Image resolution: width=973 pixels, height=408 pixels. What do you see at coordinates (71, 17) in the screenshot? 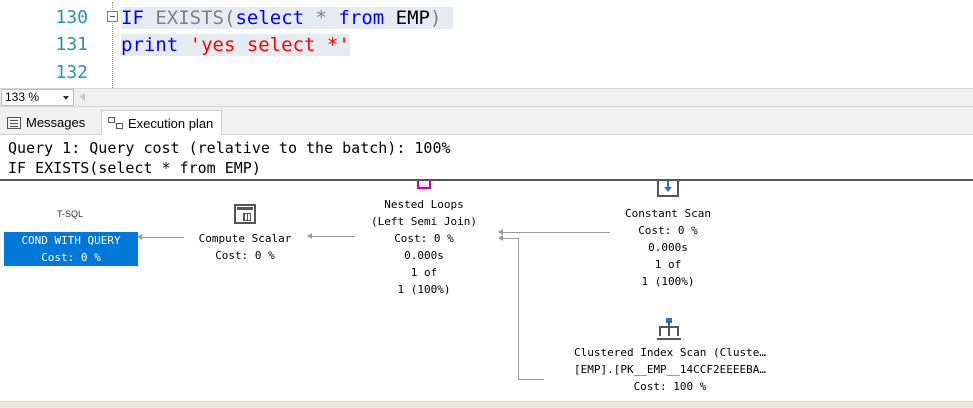
I see `line-number: 130` at bounding box center [71, 17].